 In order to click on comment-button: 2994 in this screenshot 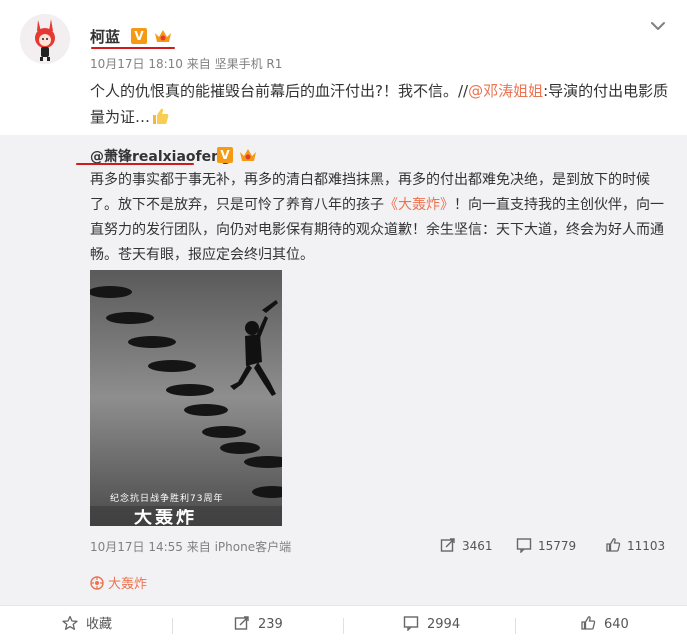, I will do `click(431, 624)`.